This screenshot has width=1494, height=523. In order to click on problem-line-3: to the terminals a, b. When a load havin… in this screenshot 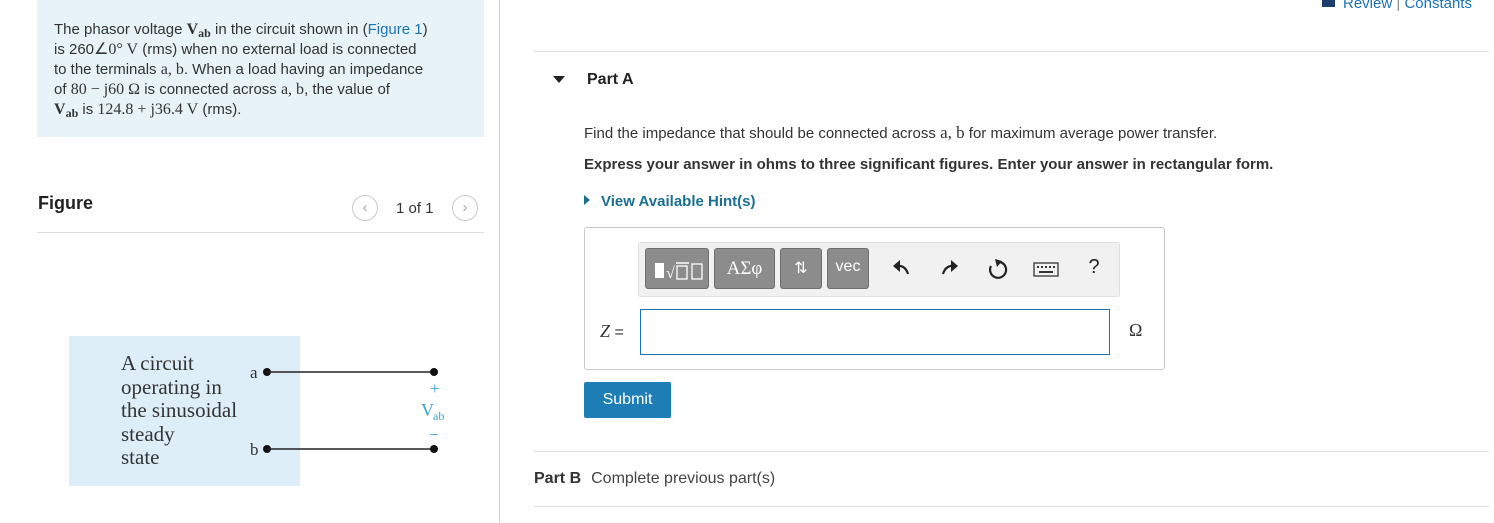, I will do `click(239, 69)`.